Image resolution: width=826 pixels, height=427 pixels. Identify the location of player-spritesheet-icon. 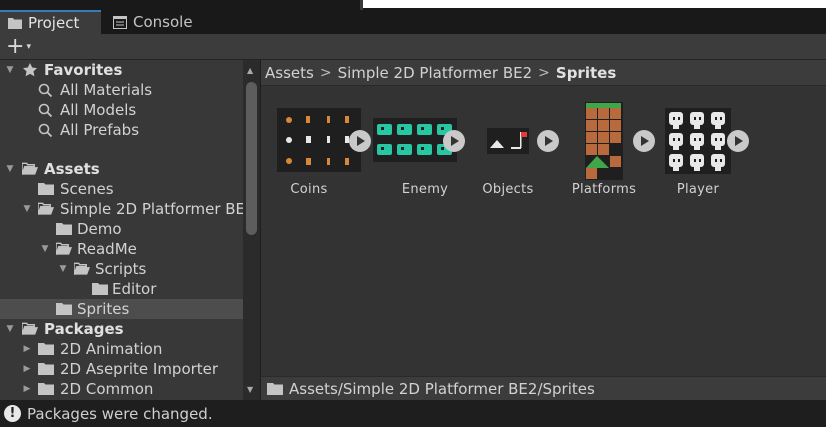
(698, 141).